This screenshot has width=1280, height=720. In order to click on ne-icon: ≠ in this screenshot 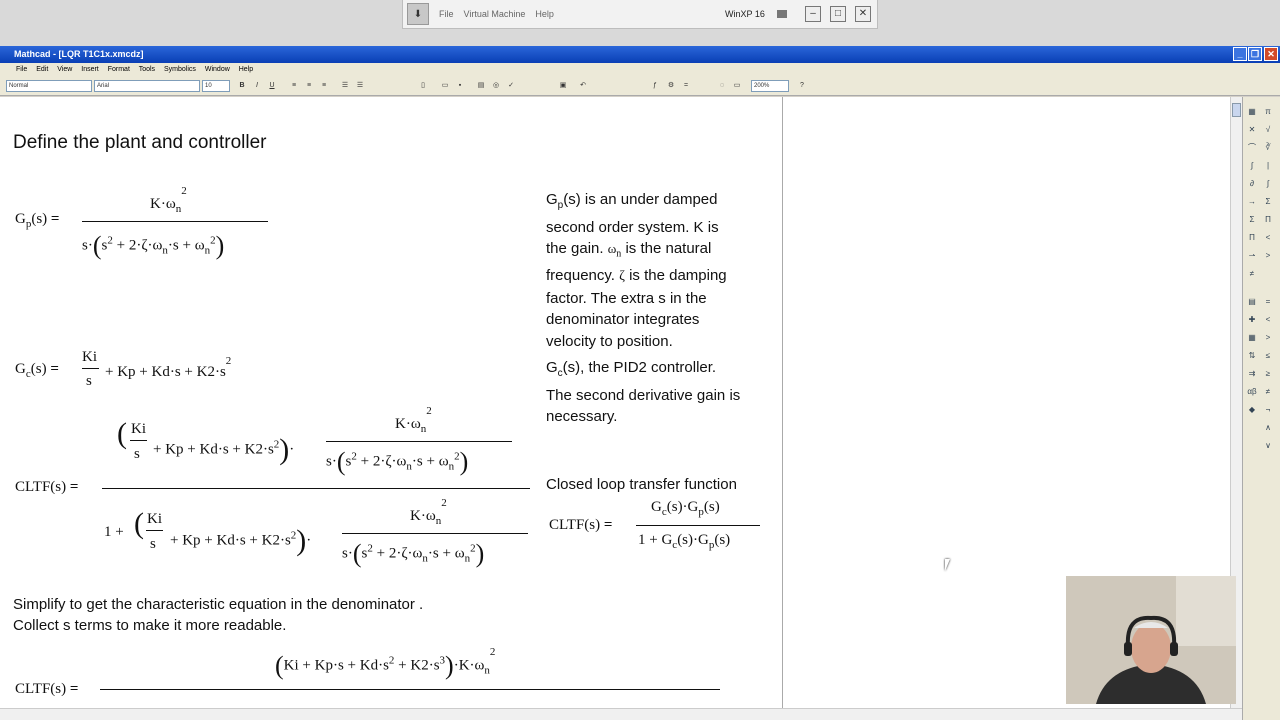, I will do `click(1268, 392)`.